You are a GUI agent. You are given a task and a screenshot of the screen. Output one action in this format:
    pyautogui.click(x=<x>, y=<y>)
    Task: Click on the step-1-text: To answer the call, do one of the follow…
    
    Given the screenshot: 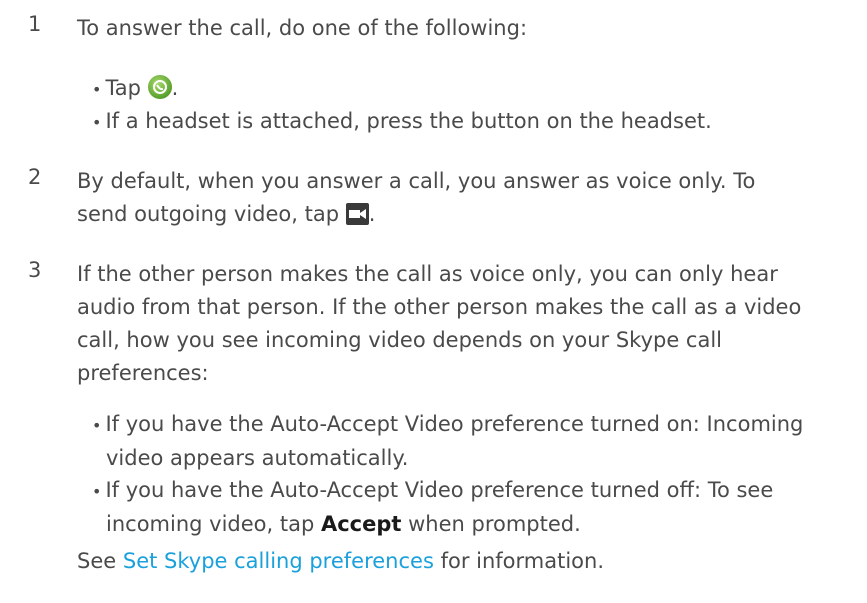 What is the action you would take?
    pyautogui.click(x=302, y=28)
    